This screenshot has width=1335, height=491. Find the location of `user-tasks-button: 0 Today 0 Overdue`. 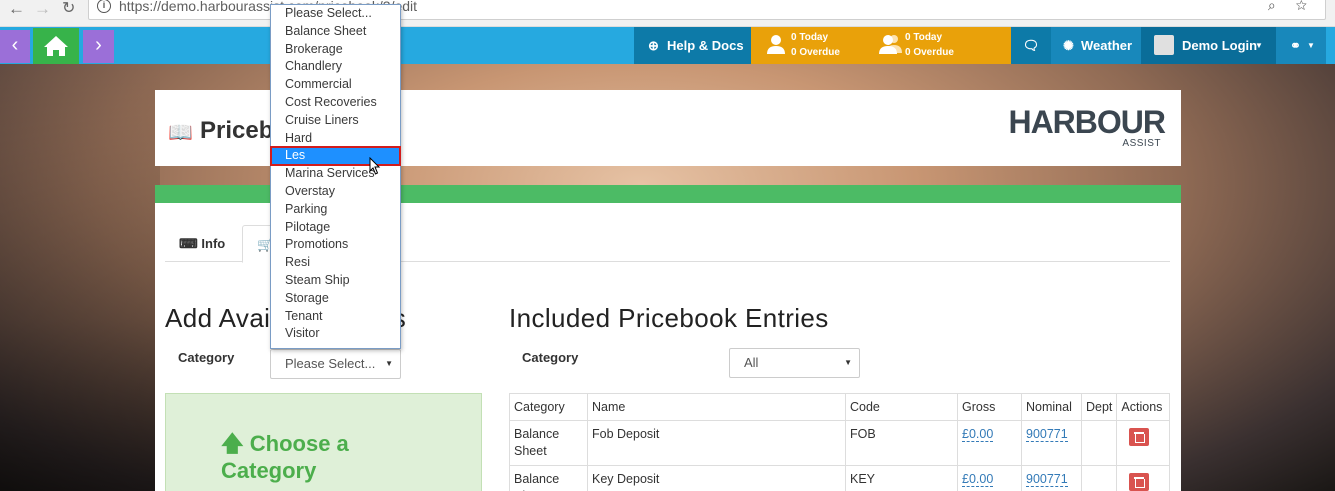

user-tasks-button: 0 Today 0 Overdue is located at coordinates (808, 45).